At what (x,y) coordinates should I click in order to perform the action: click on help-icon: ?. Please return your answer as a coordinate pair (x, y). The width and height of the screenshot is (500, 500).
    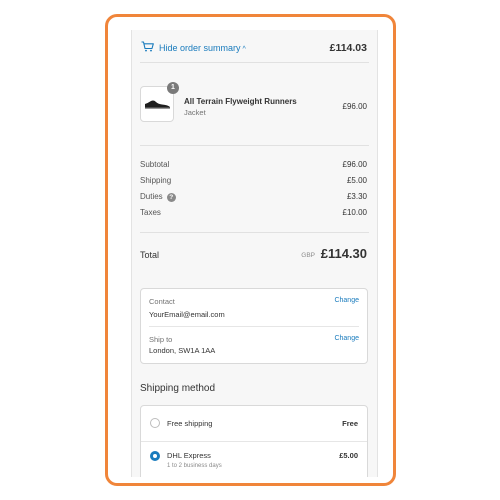
    Looking at the image, I should click on (171, 197).